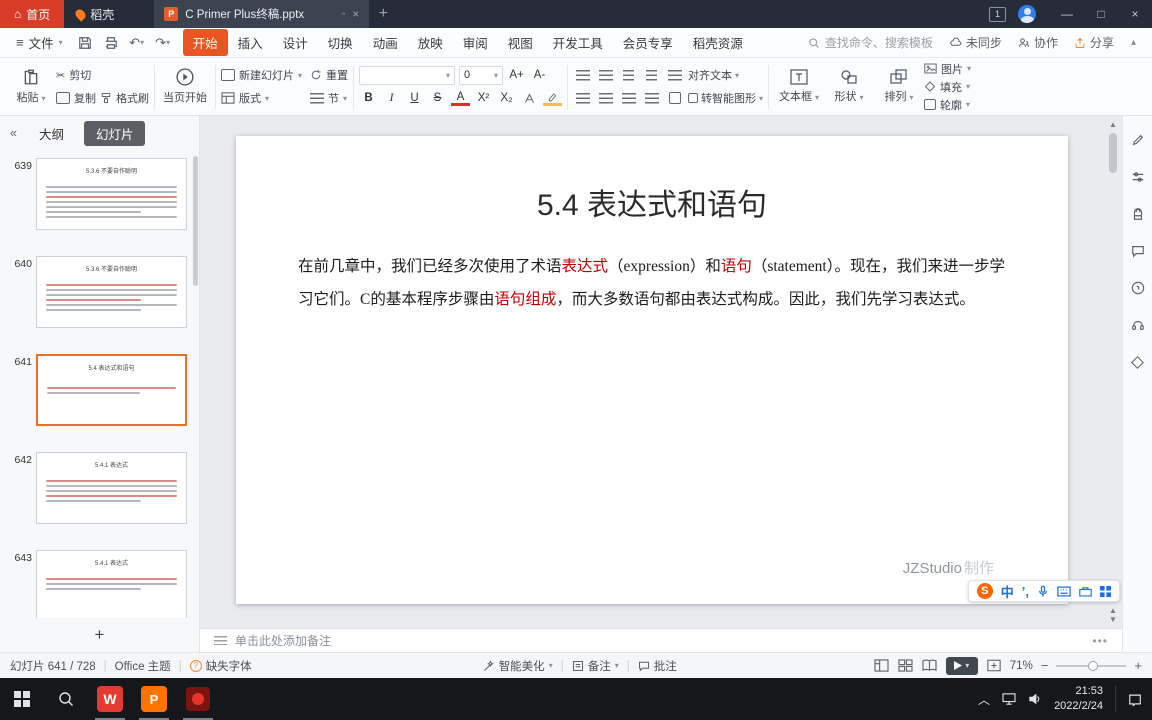  Describe the element at coordinates (32, 14) in the screenshot. I see `home-button: ⌂ 首页` at that location.